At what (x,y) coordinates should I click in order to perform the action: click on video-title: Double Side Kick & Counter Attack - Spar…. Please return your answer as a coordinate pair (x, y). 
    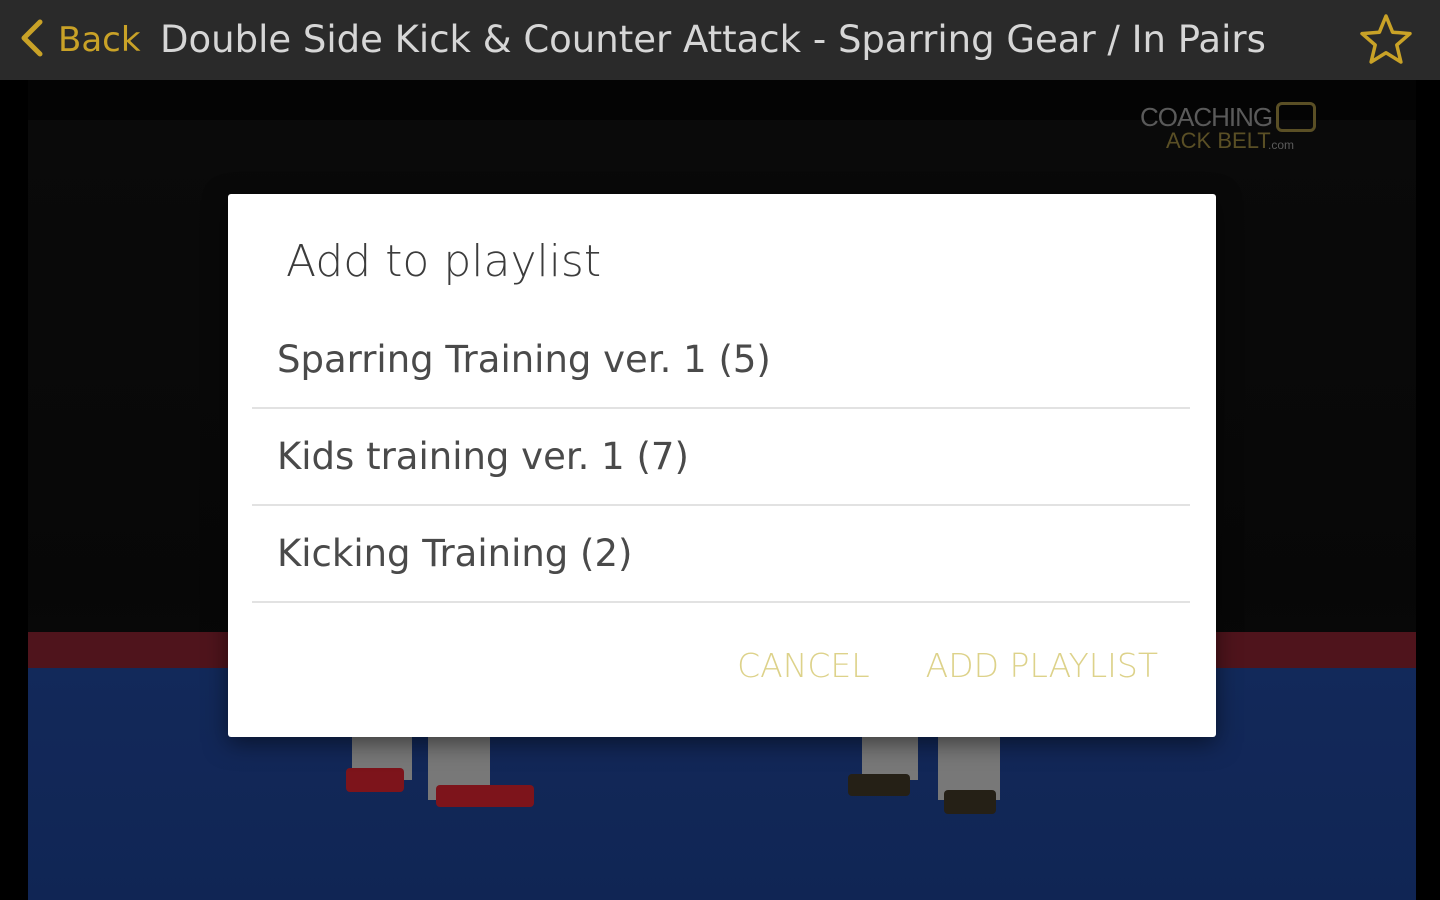
    Looking at the image, I should click on (713, 39).